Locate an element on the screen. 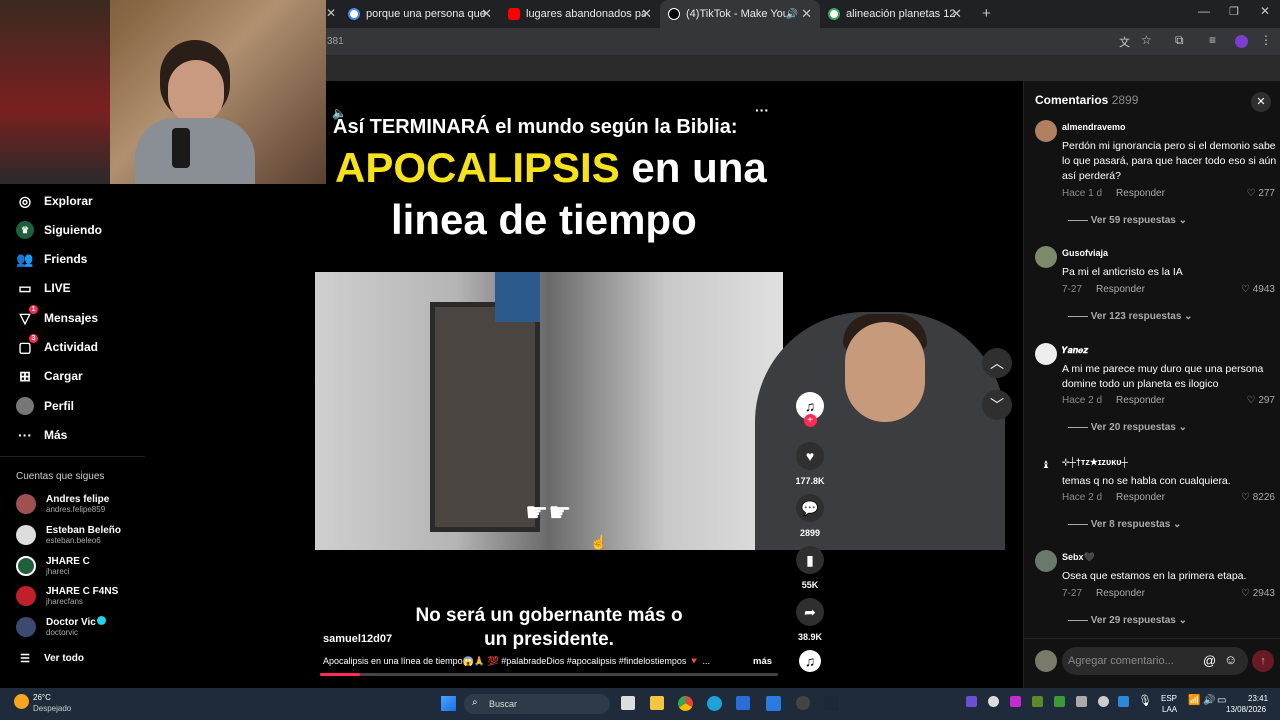 The height and width of the screenshot is (720, 1280). maximize-button: ❐ is located at coordinates (1234, 11).